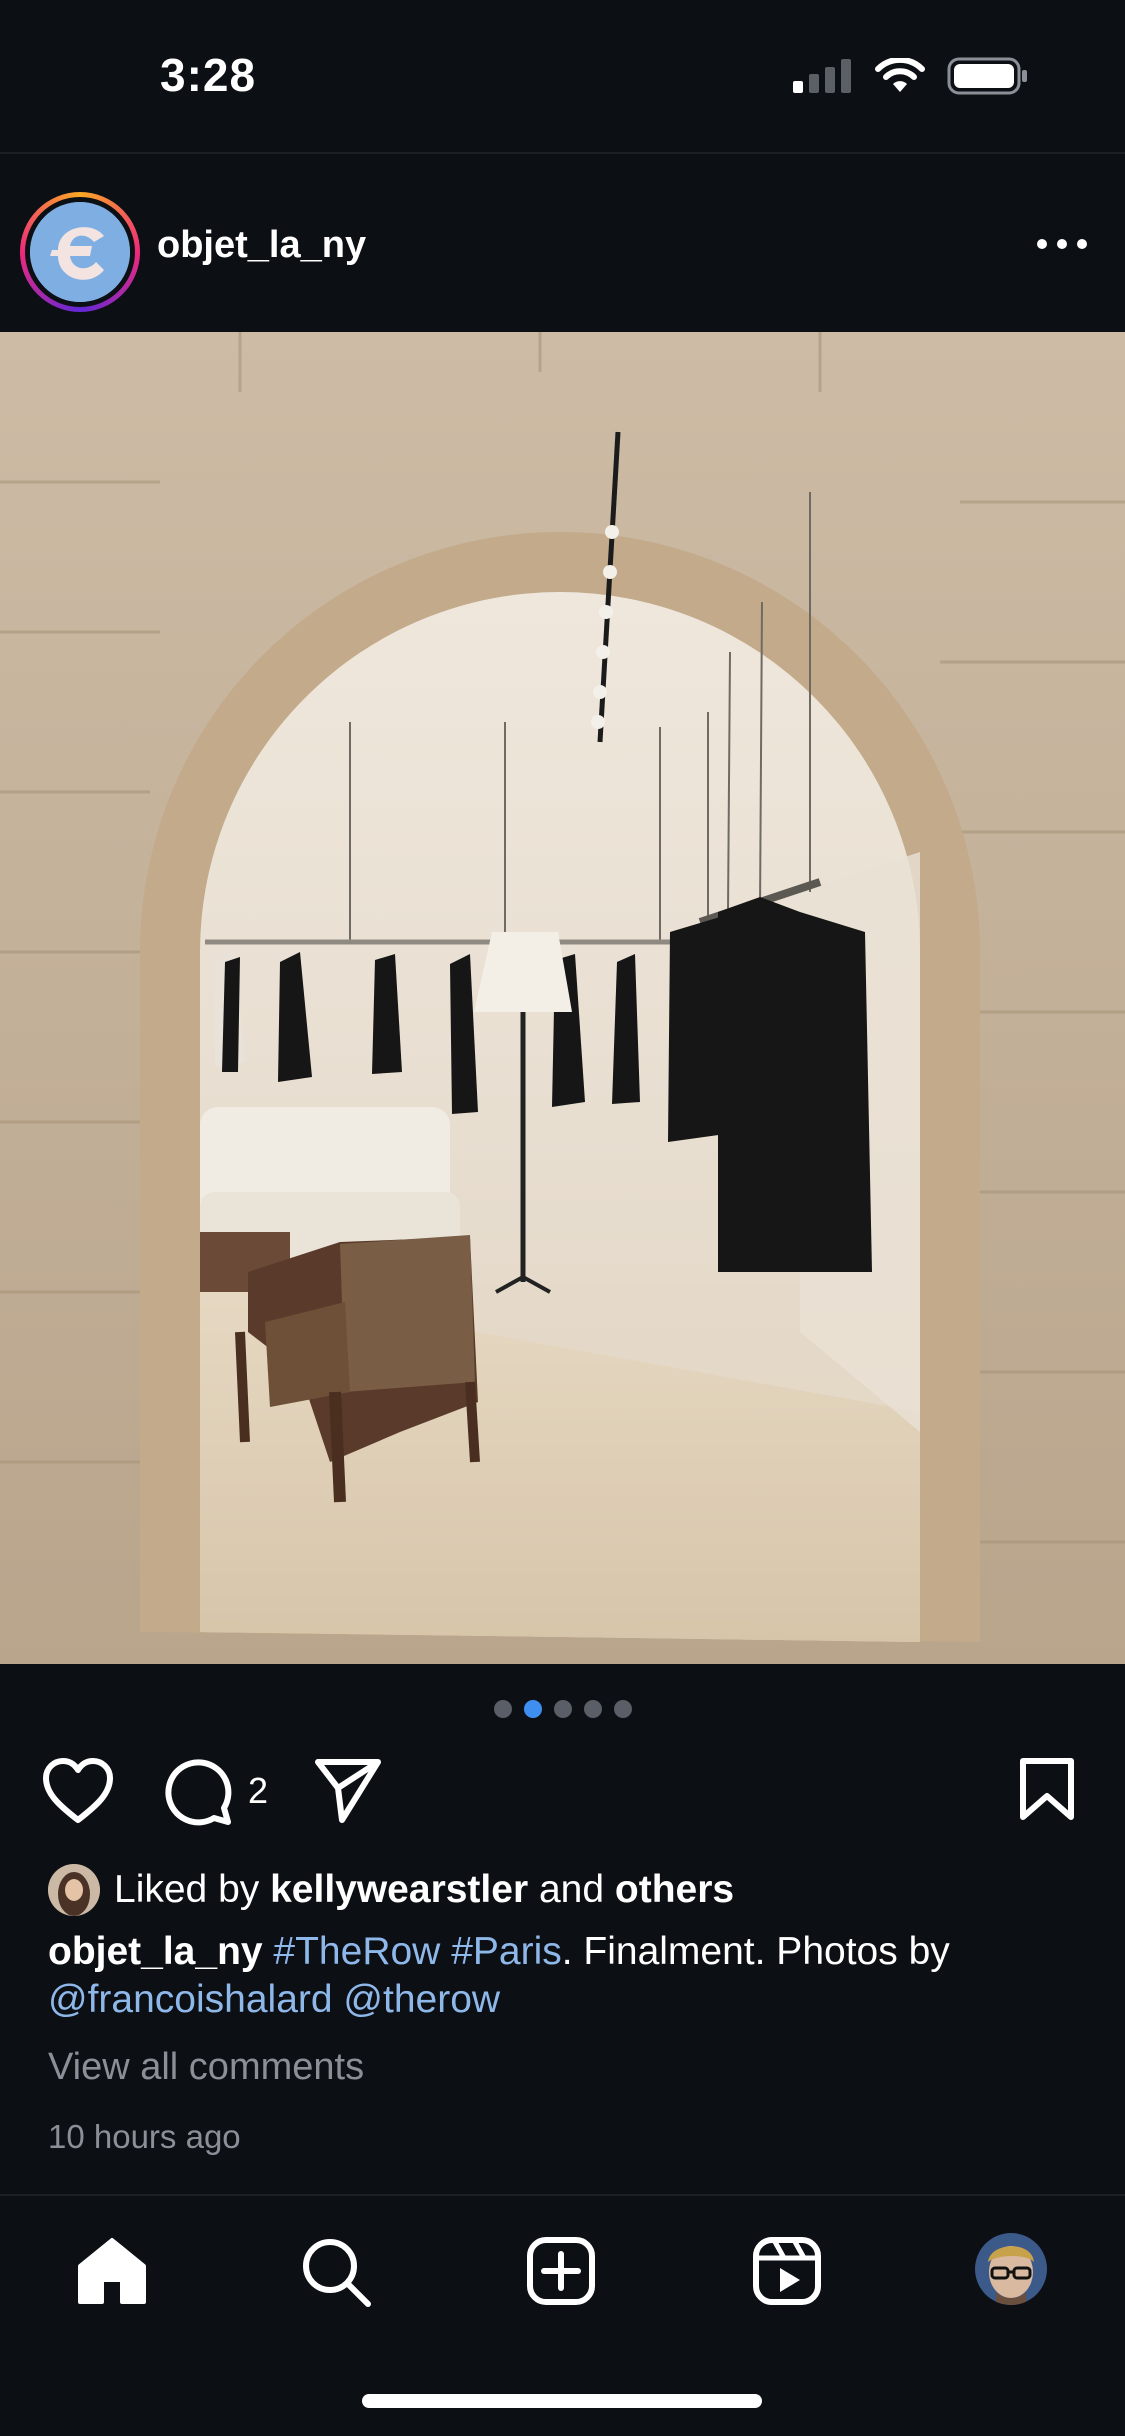  I want to click on carousel-indicator, so click(562, 1709).